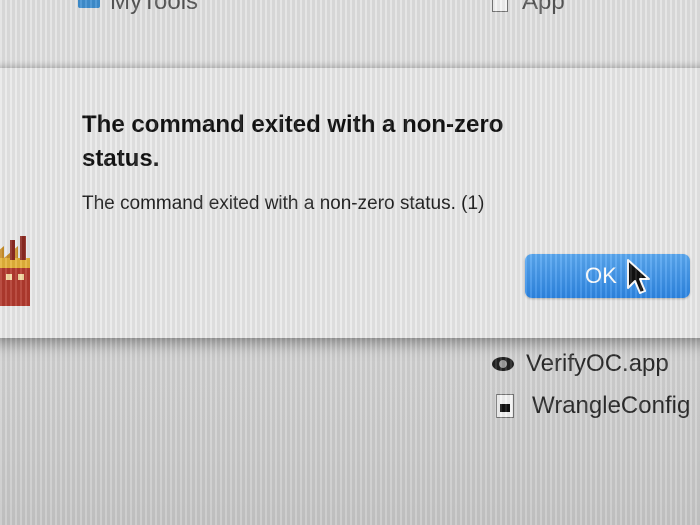 Image resolution: width=700 pixels, height=525 pixels. I want to click on folder-icon, so click(89, 4).